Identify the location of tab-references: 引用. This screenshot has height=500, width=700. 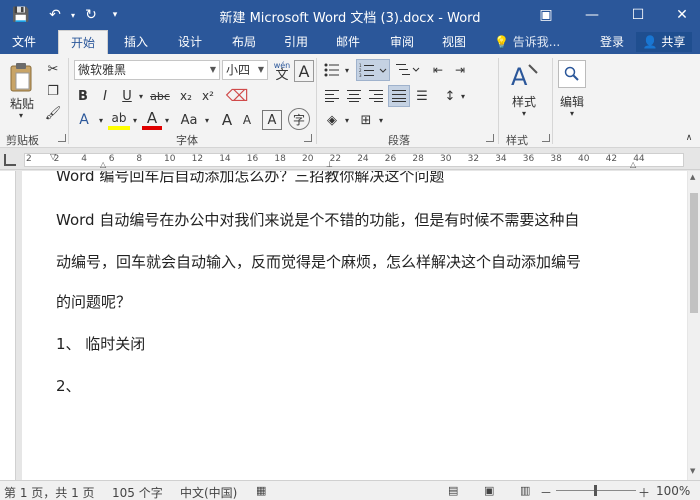
(296, 42).